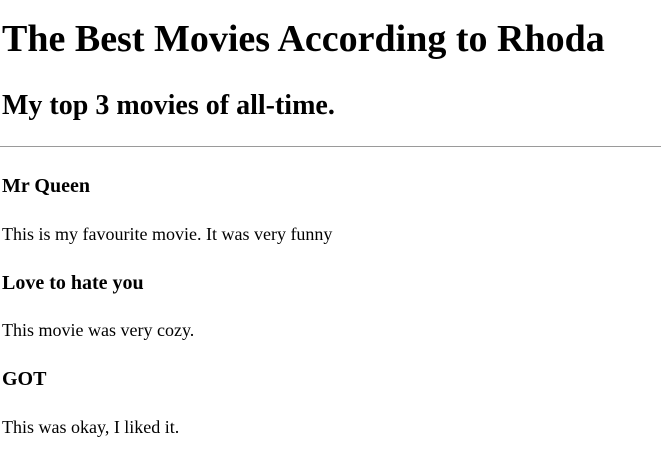 This screenshot has height=466, width=661. Describe the element at coordinates (303, 39) in the screenshot. I see `page-title: The Best Movies According to Rhoda` at that location.